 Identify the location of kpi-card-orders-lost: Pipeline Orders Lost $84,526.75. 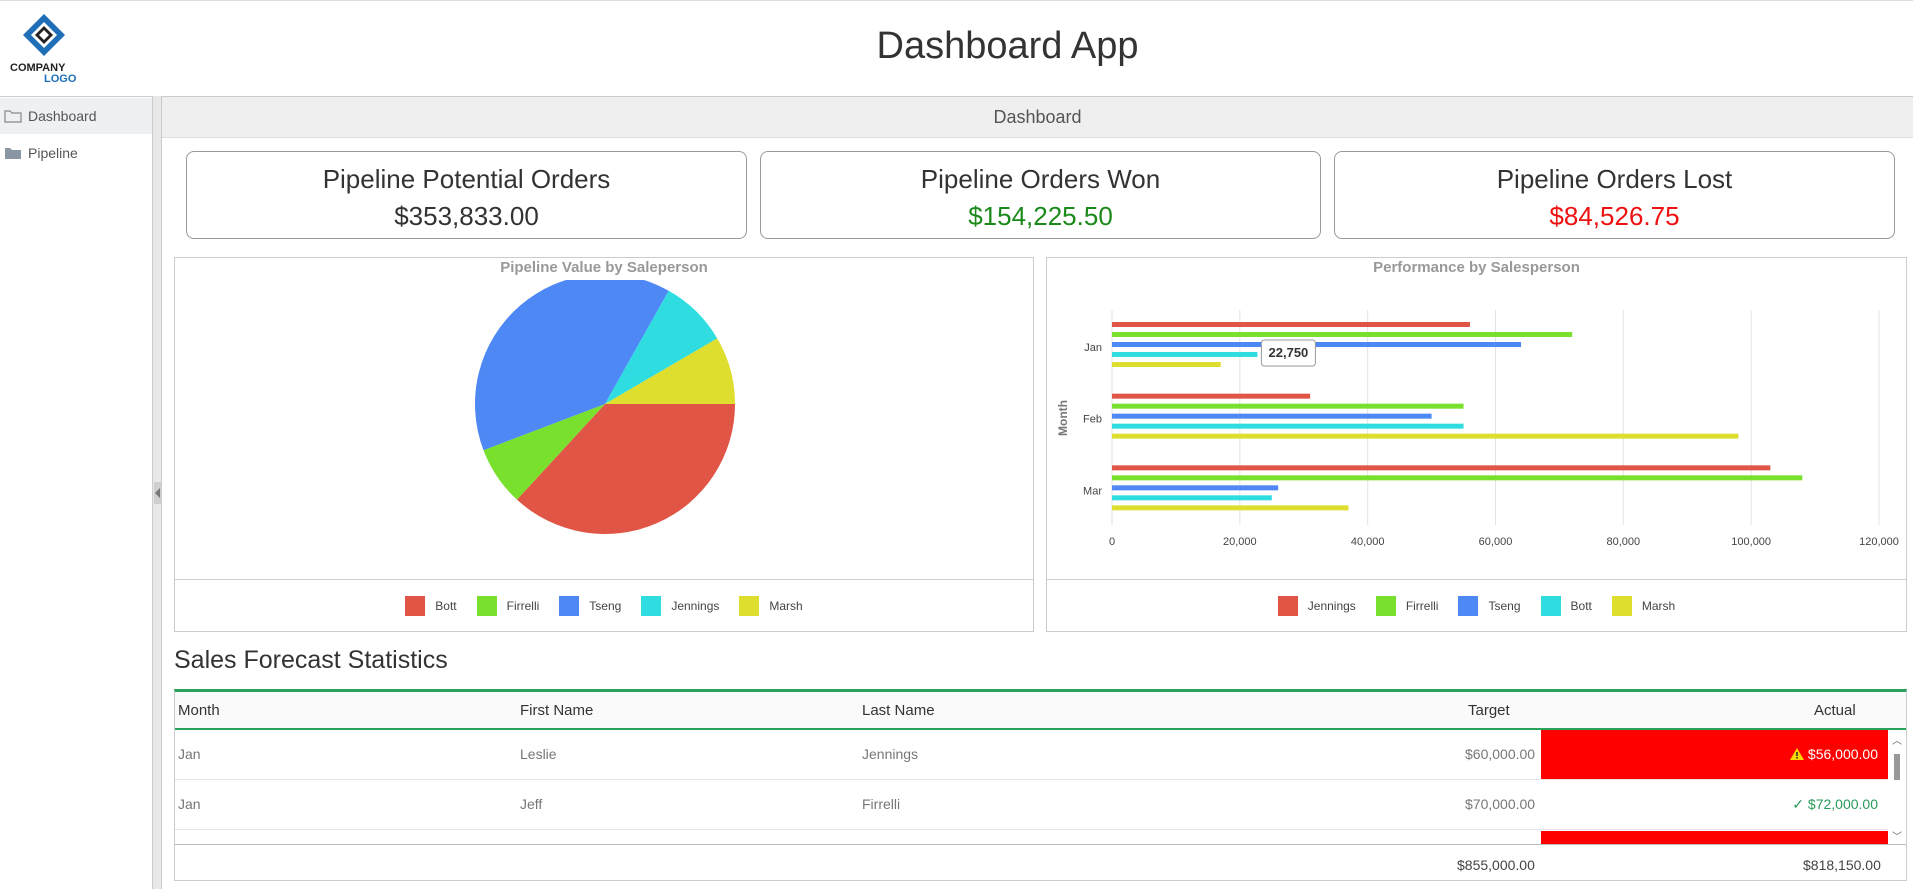
(1614, 195).